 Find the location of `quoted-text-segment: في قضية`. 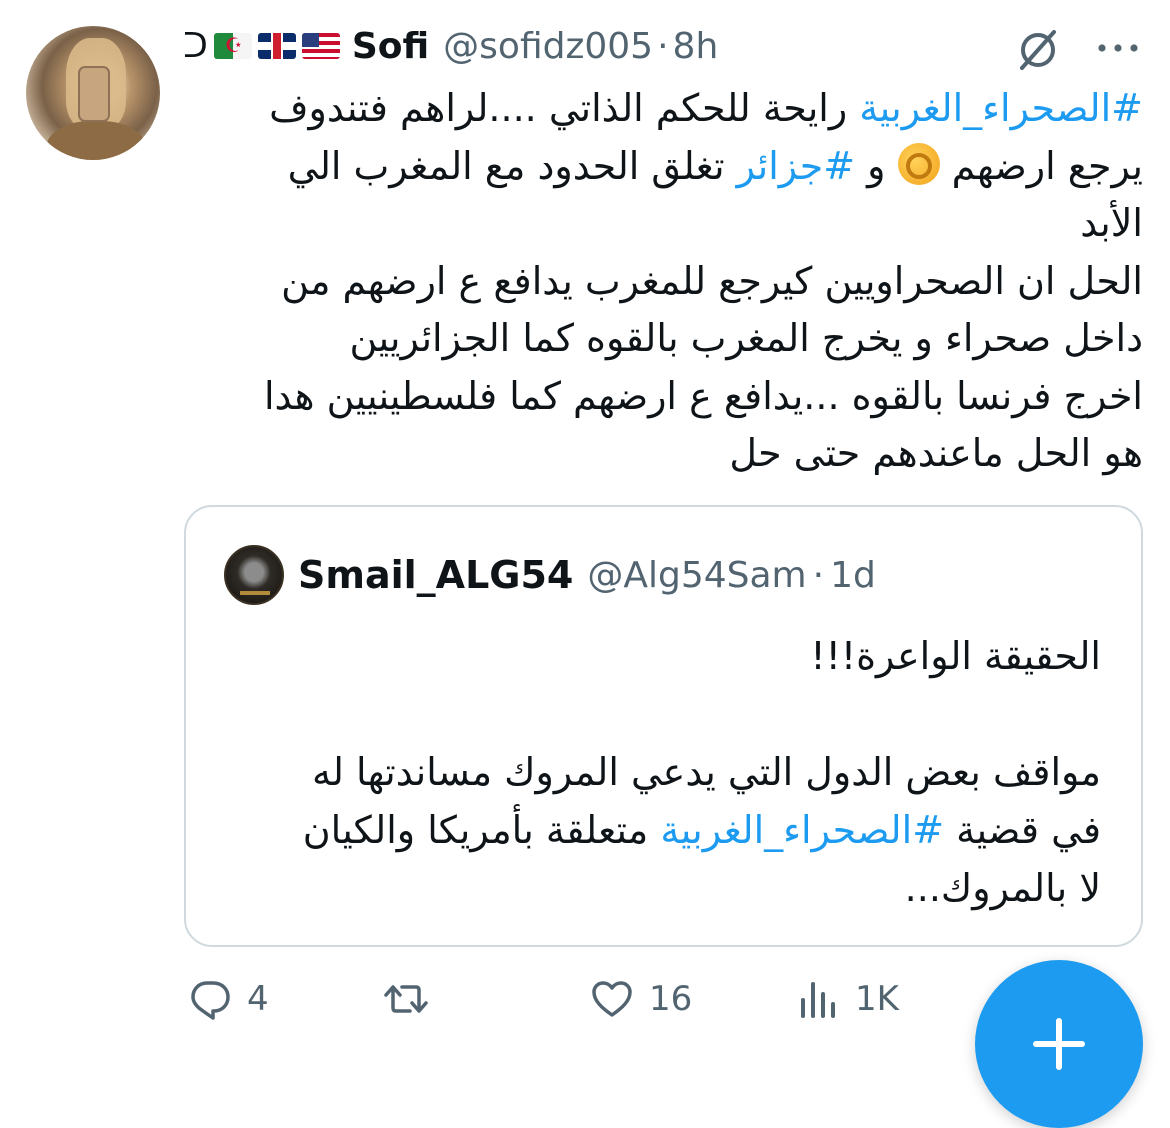

quoted-text-segment: في قضية is located at coordinates (1022, 830).